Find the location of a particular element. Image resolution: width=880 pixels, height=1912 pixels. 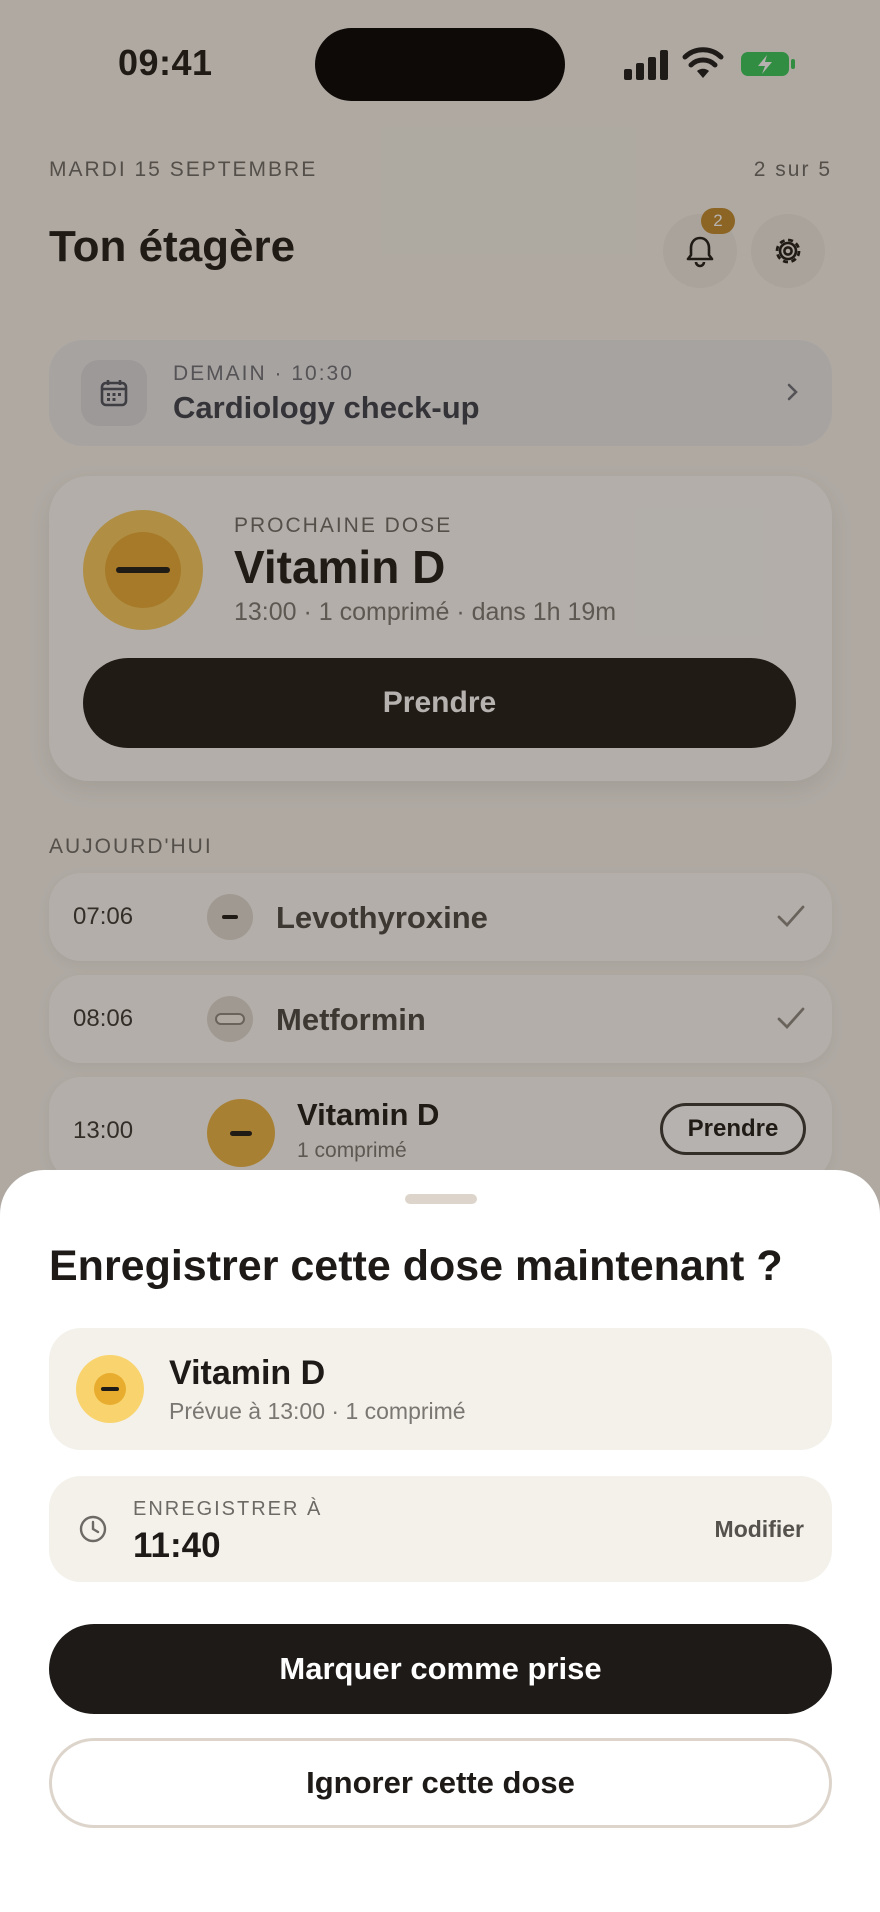

record-time-value: 11:40 is located at coordinates (177, 1545).